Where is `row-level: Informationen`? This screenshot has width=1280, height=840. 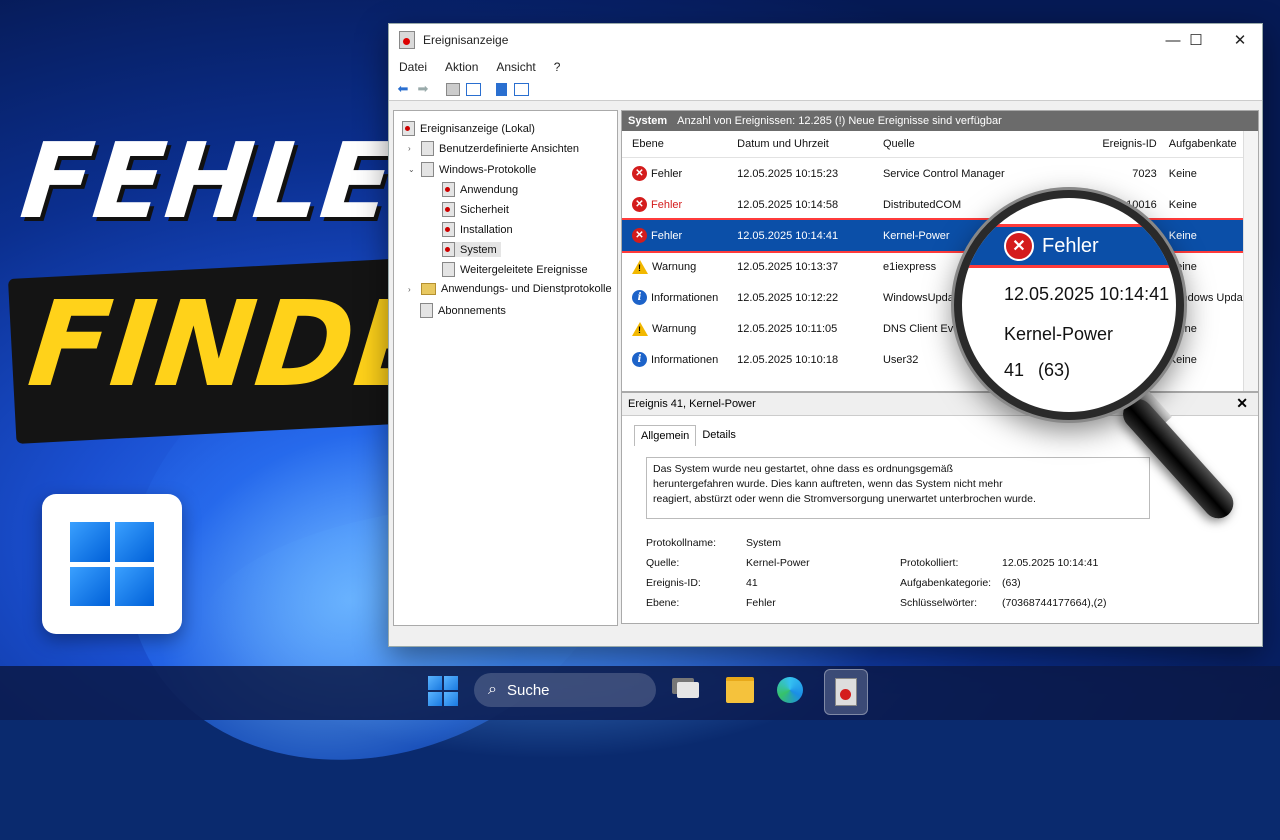
row-level: Informationen is located at coordinates (685, 359).